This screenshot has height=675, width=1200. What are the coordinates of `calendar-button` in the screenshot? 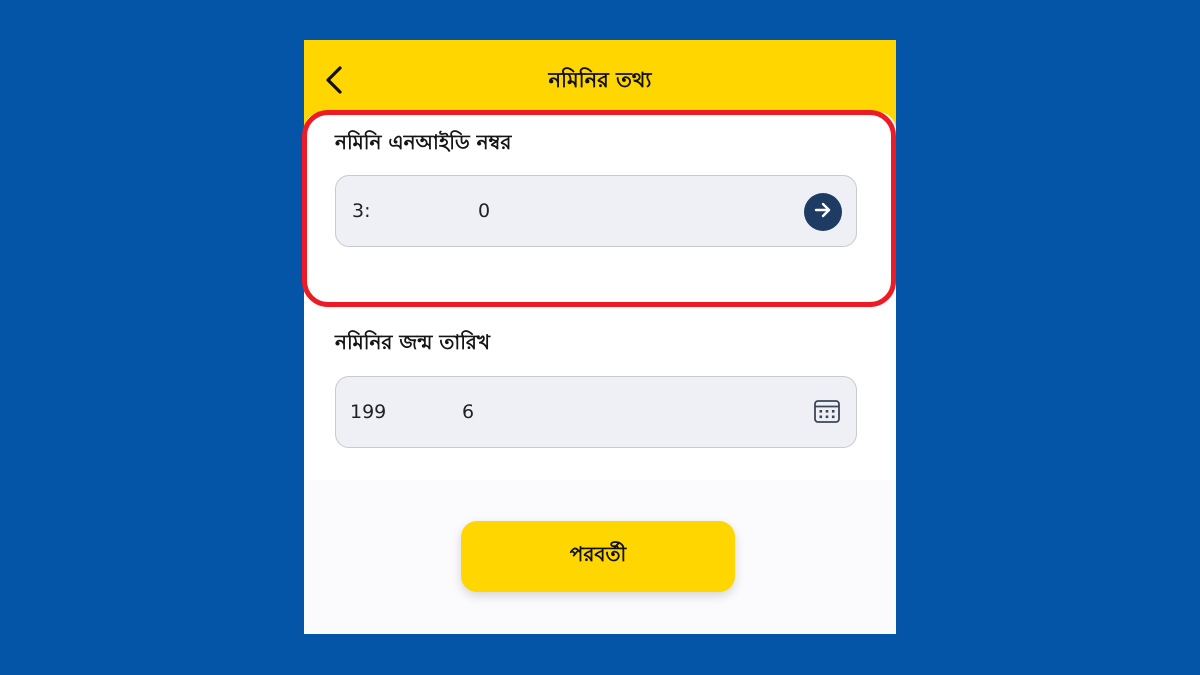 It's located at (827, 413).